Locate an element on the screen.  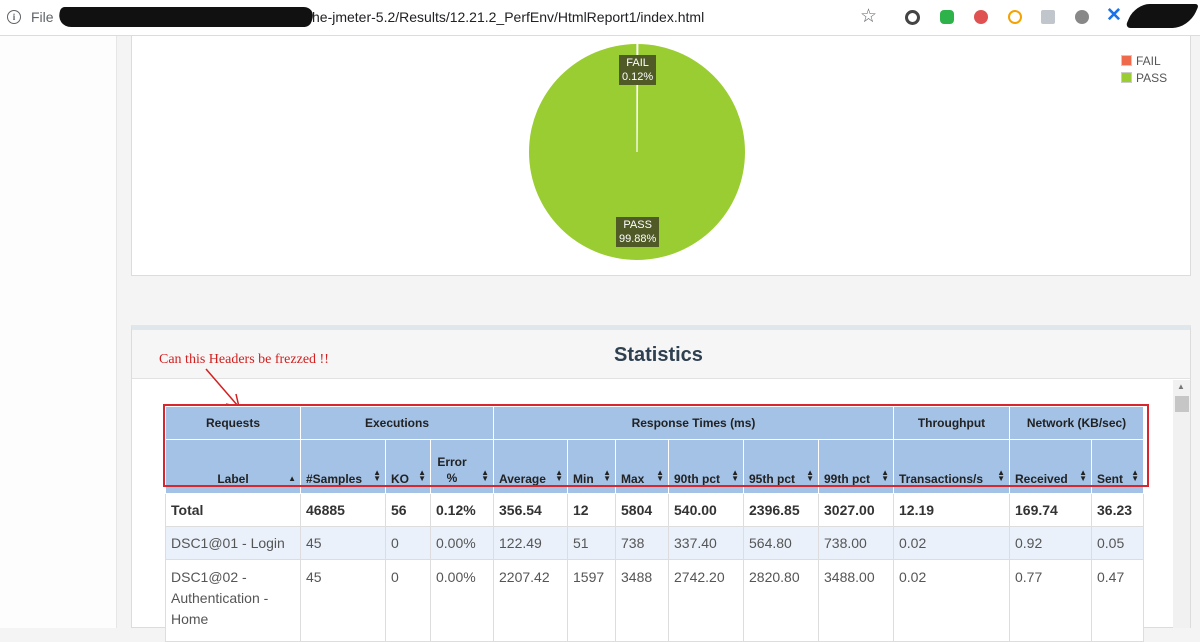
table-cell: 122.49 is located at coordinates (530, 543).